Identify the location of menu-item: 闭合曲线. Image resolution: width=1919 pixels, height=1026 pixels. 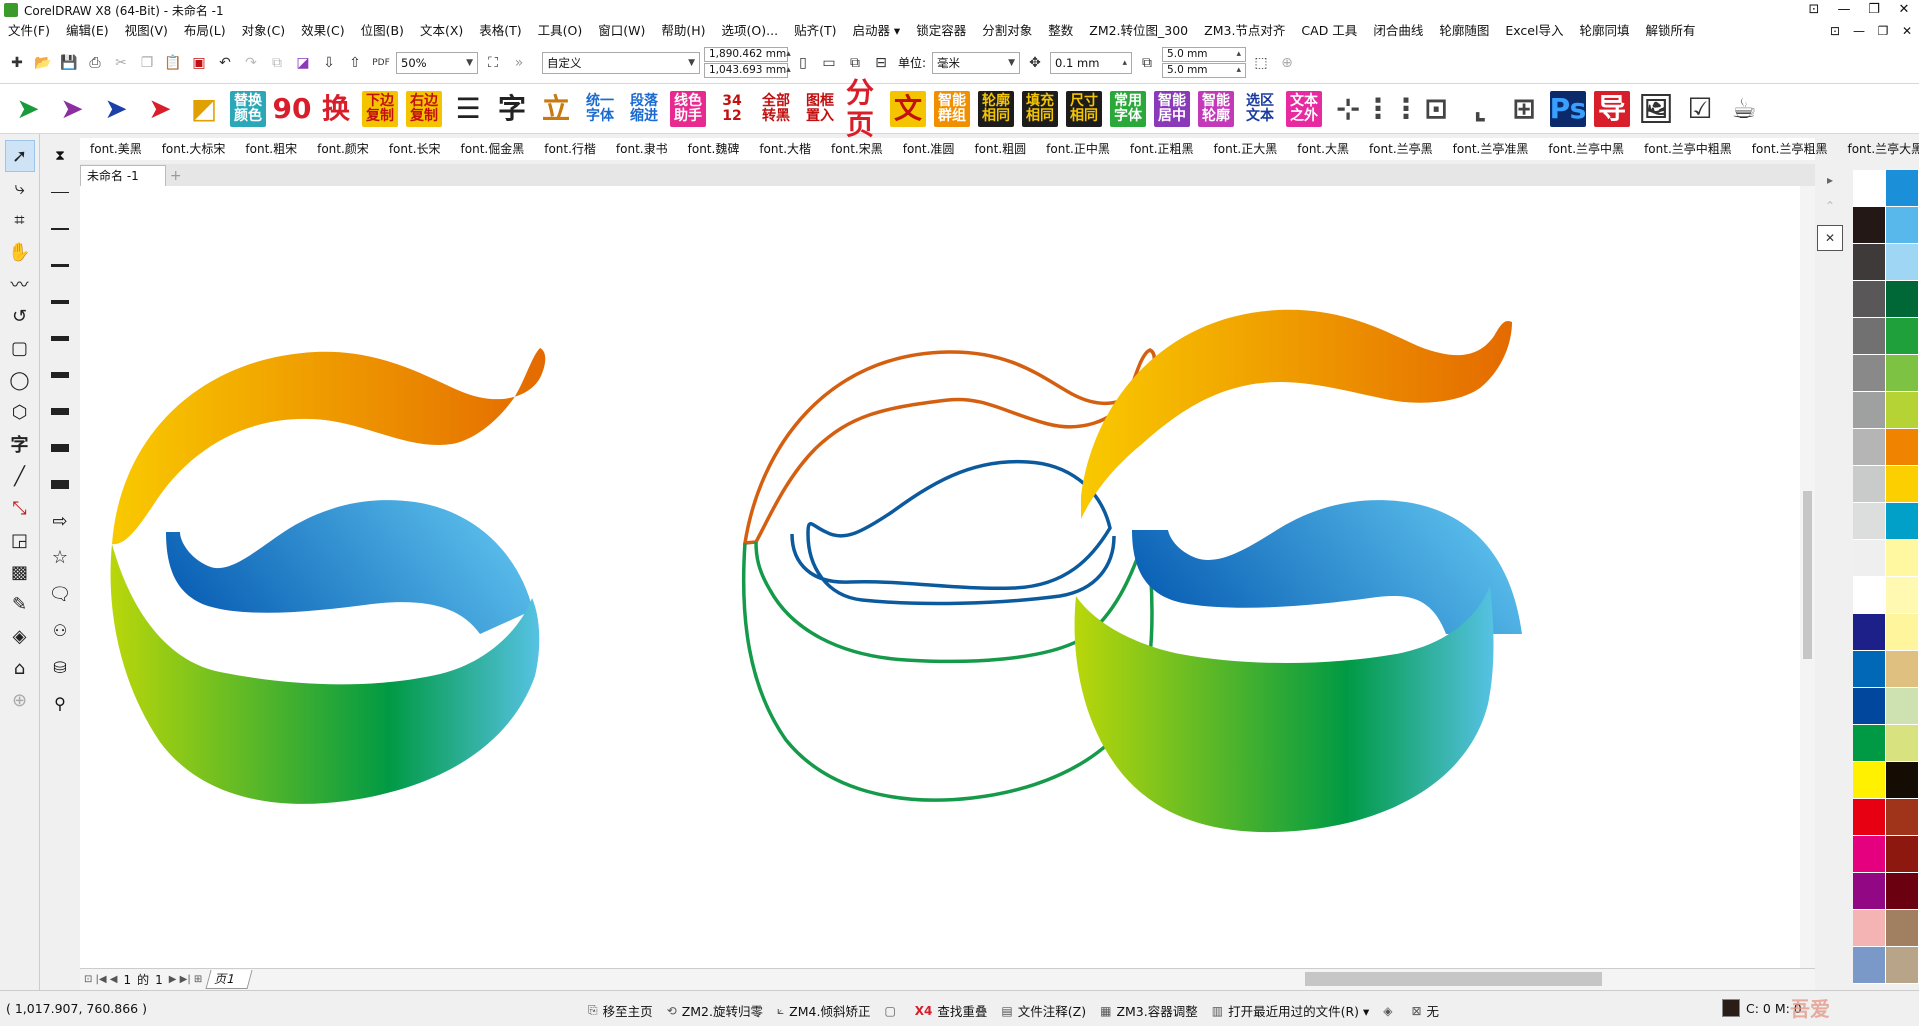
(1398, 31).